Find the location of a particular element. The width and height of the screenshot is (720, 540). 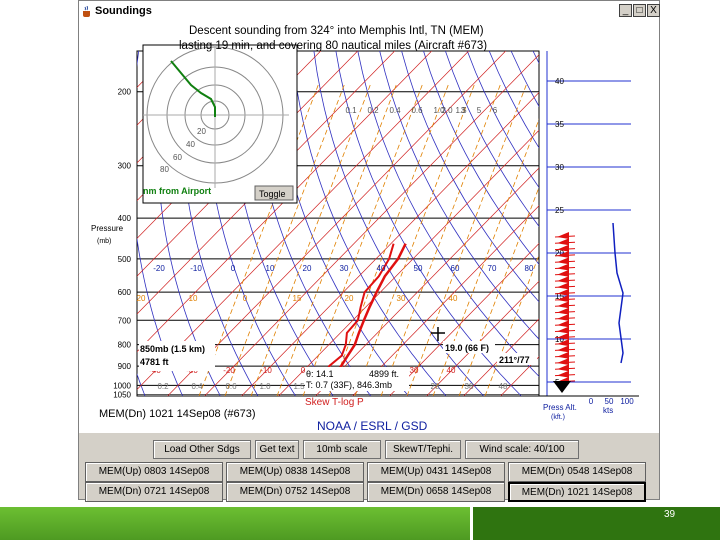

wind-scale-button: Wind scale: 40/100 is located at coordinates (522, 449).